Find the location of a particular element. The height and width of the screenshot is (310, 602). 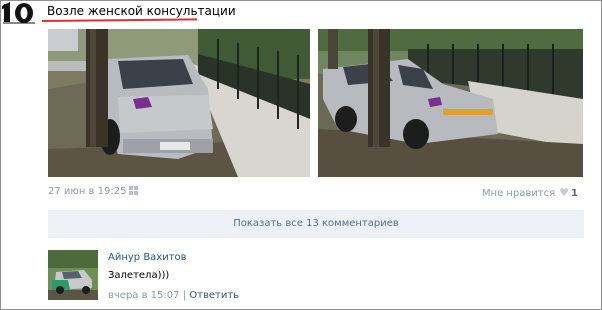

like-count: 1 is located at coordinates (574, 193).